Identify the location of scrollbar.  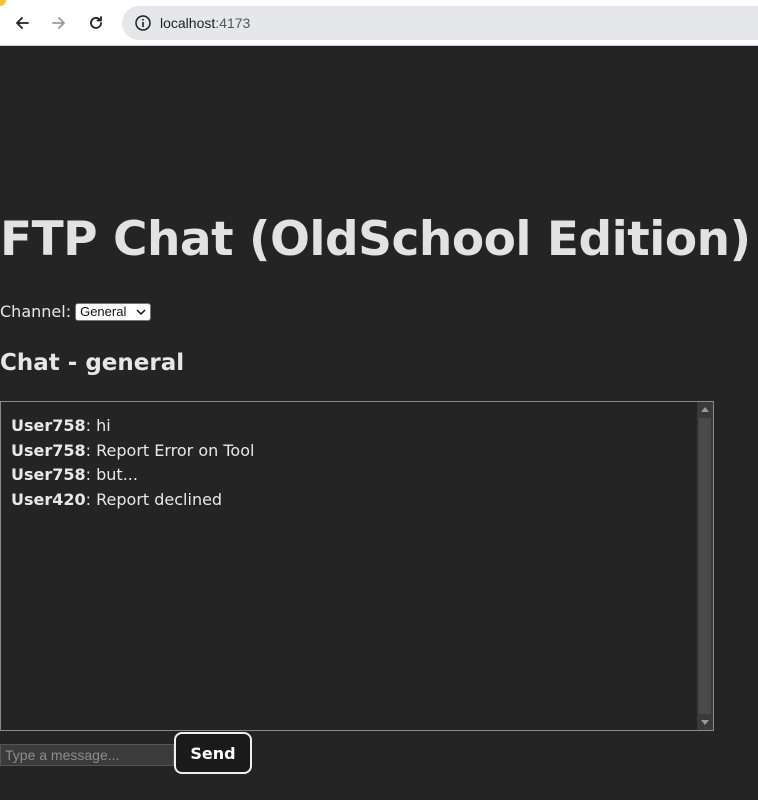
(705, 566).